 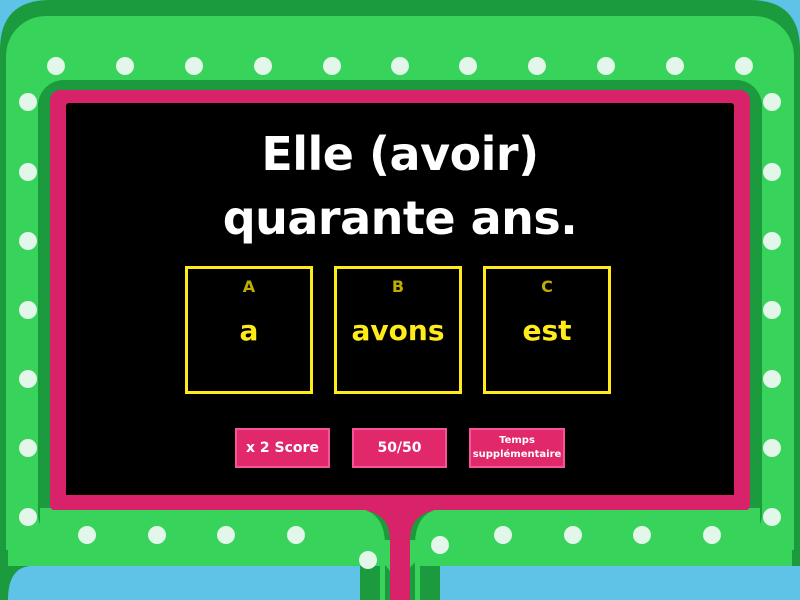 What do you see at coordinates (517, 440) in the screenshot?
I see `extra-time-label-line-1: Temps` at bounding box center [517, 440].